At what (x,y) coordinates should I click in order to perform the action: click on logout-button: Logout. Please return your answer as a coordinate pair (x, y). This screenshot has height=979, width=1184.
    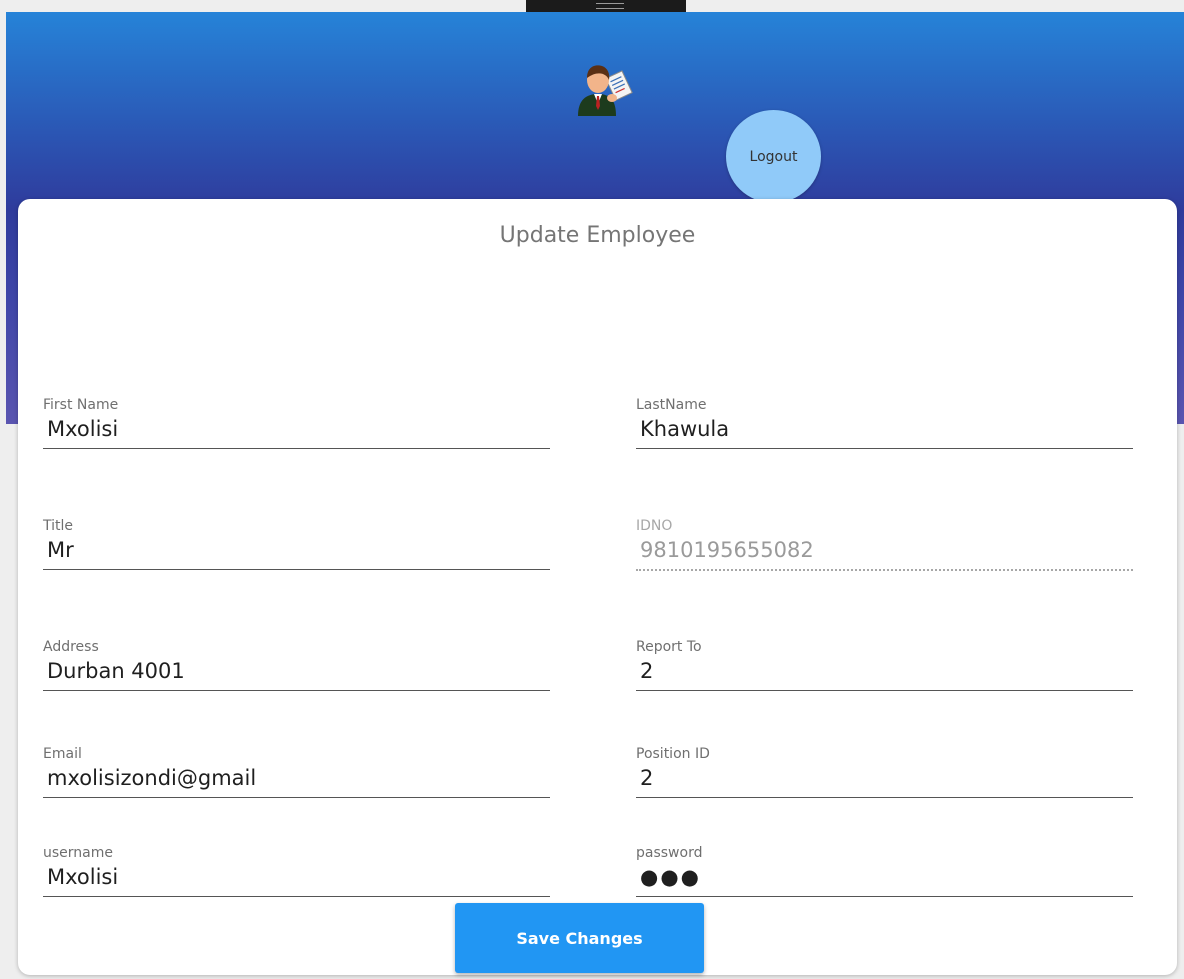
    Looking at the image, I should click on (773, 156).